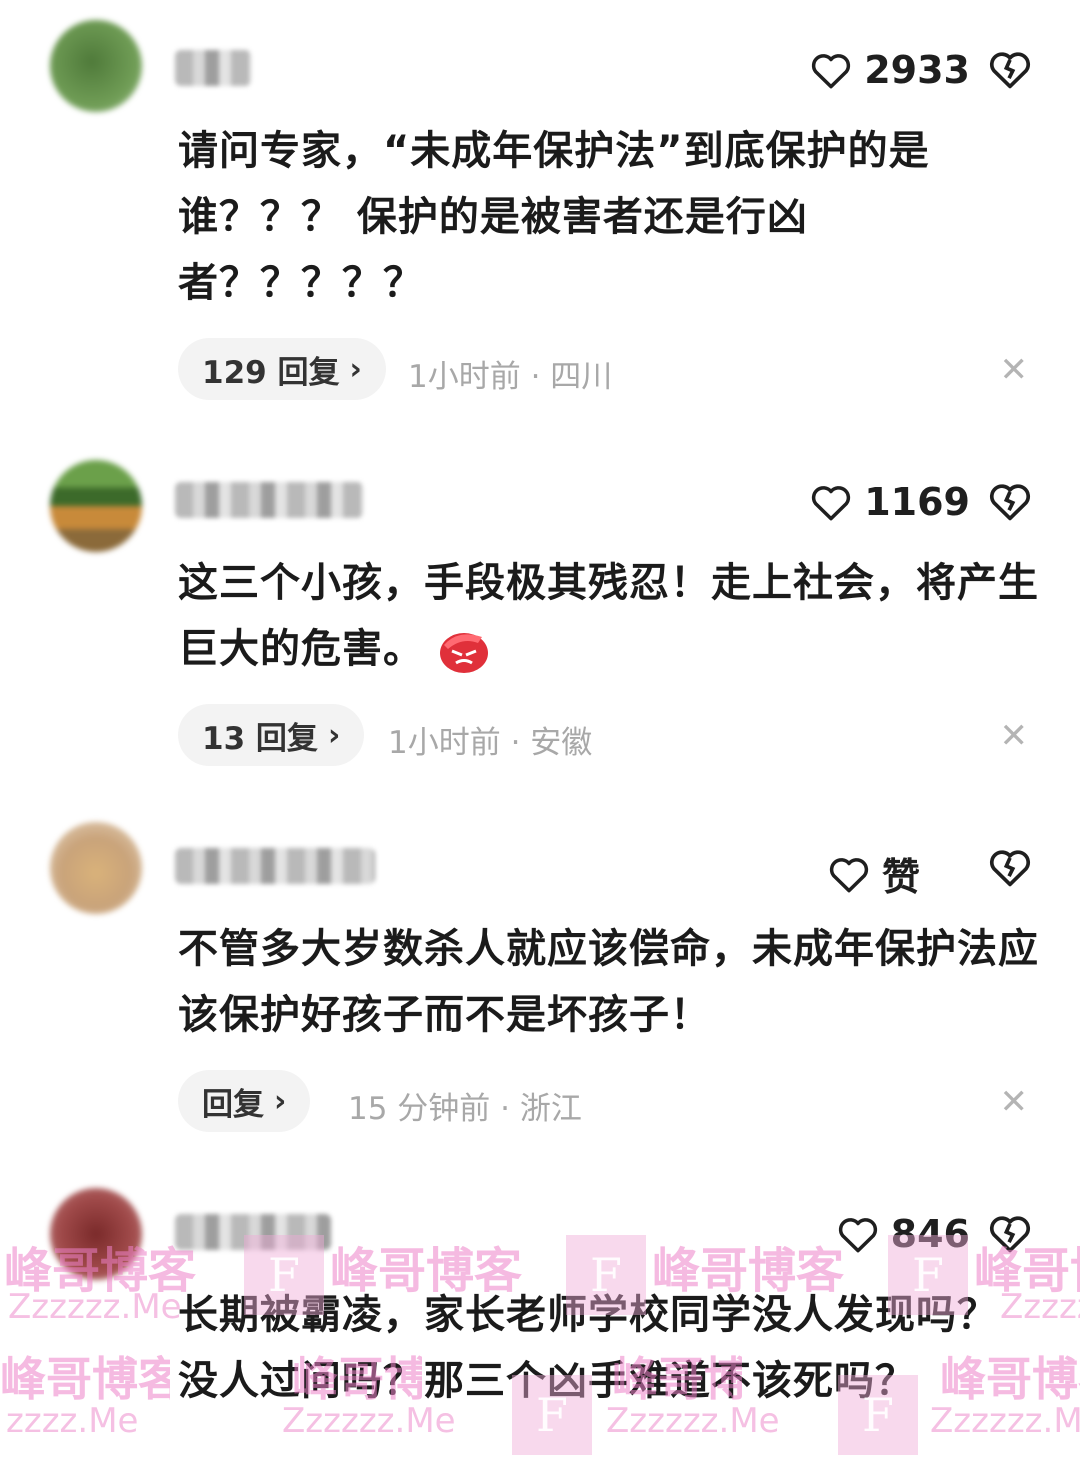 This screenshot has width=1080, height=1475. I want to click on comment-meta: 15 分钟前 · 浙江, so click(465, 1109).